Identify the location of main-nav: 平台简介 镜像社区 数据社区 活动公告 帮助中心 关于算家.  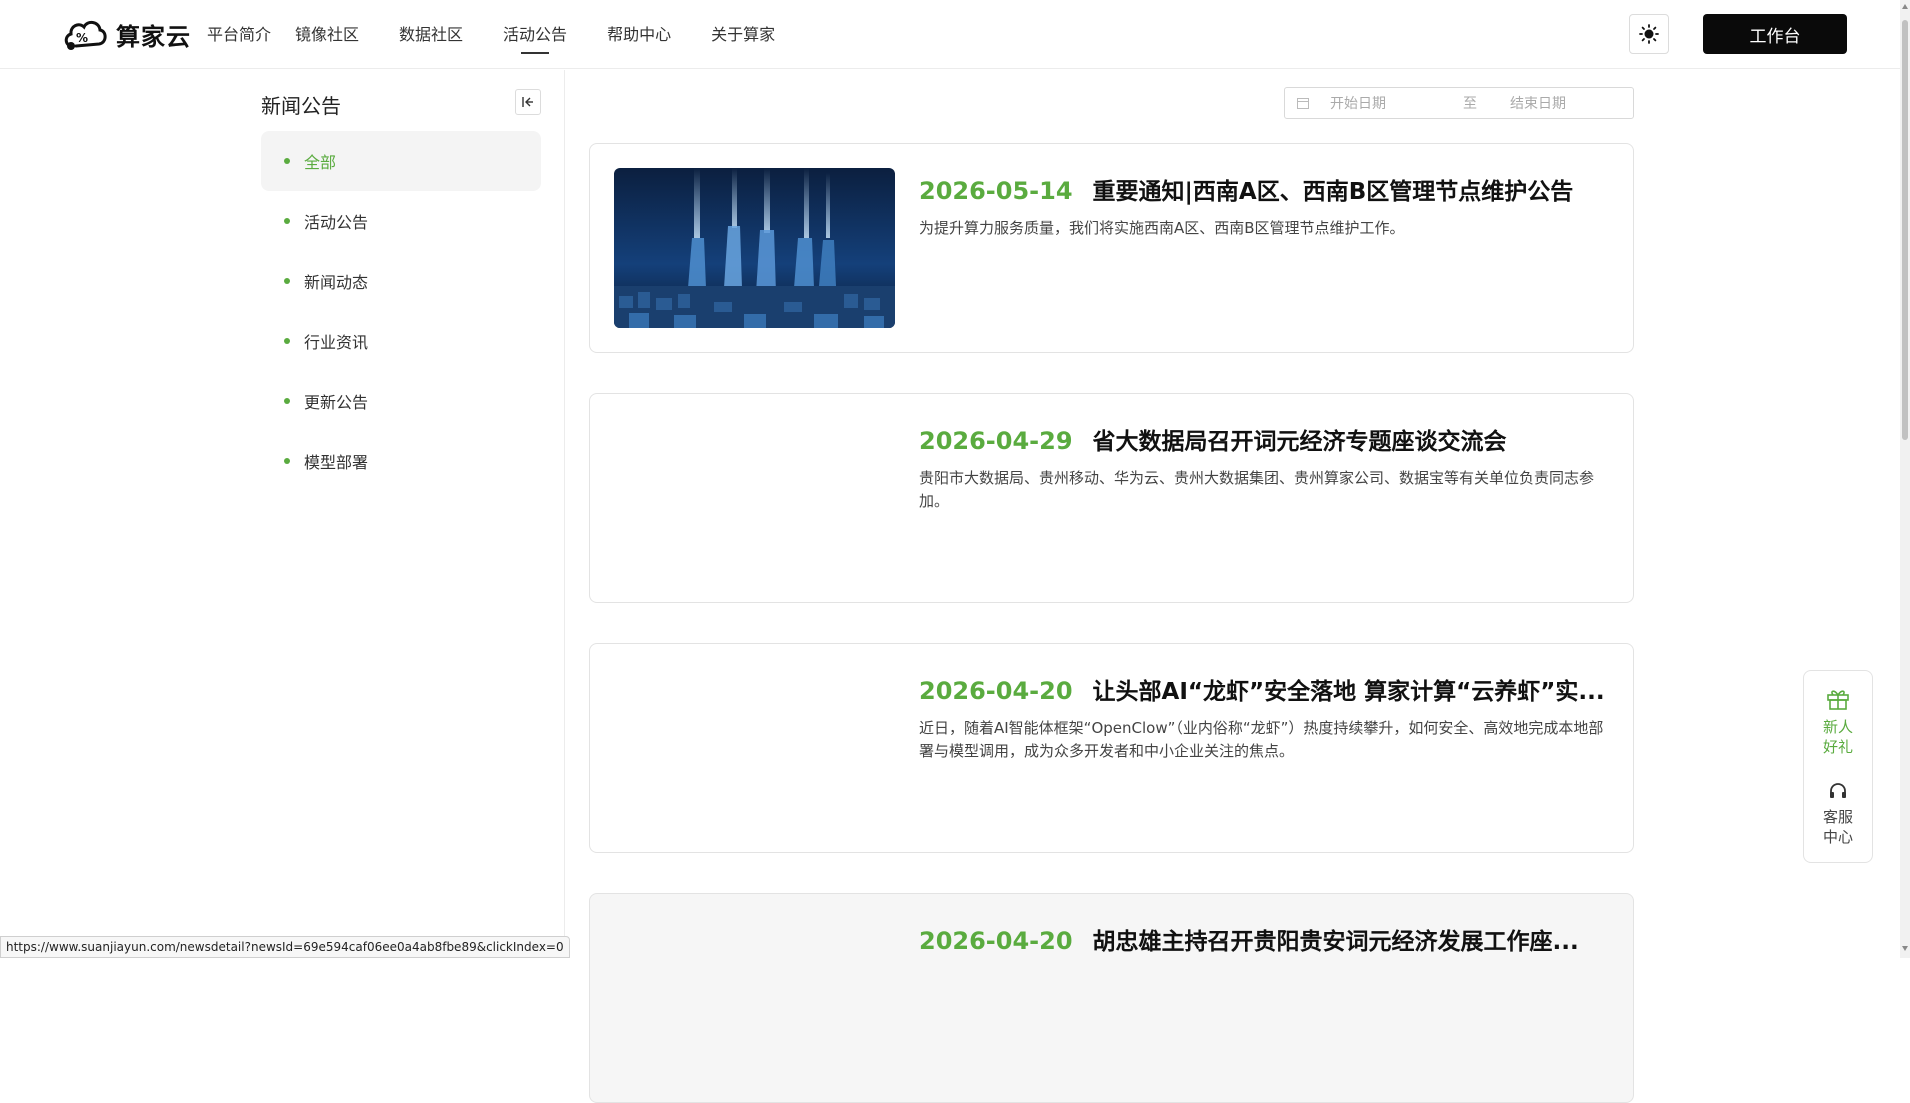
(511, 34).